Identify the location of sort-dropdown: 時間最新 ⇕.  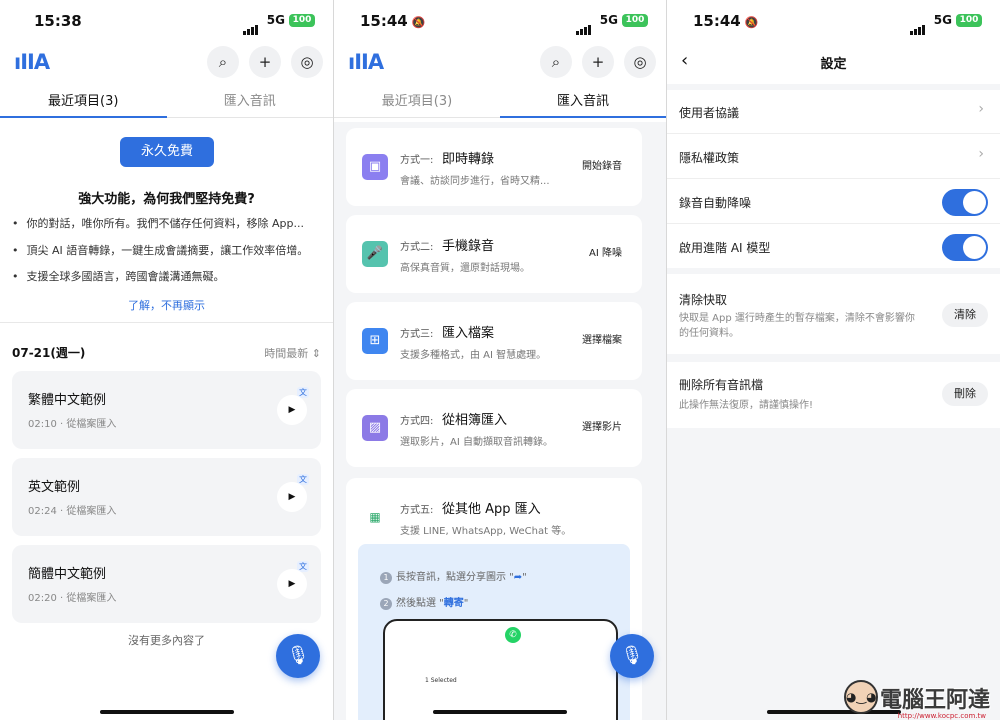
(292, 353).